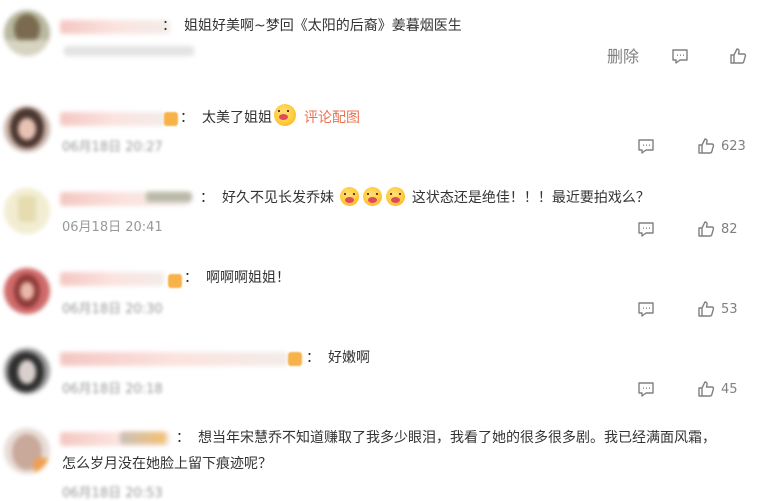 Image resolution: width=775 pixels, height=501 pixels. I want to click on timestamp: 06月18日 20:18, so click(112, 389).